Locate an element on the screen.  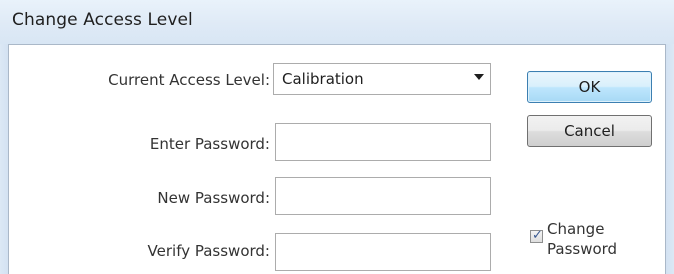
new-password-field is located at coordinates (383, 196).